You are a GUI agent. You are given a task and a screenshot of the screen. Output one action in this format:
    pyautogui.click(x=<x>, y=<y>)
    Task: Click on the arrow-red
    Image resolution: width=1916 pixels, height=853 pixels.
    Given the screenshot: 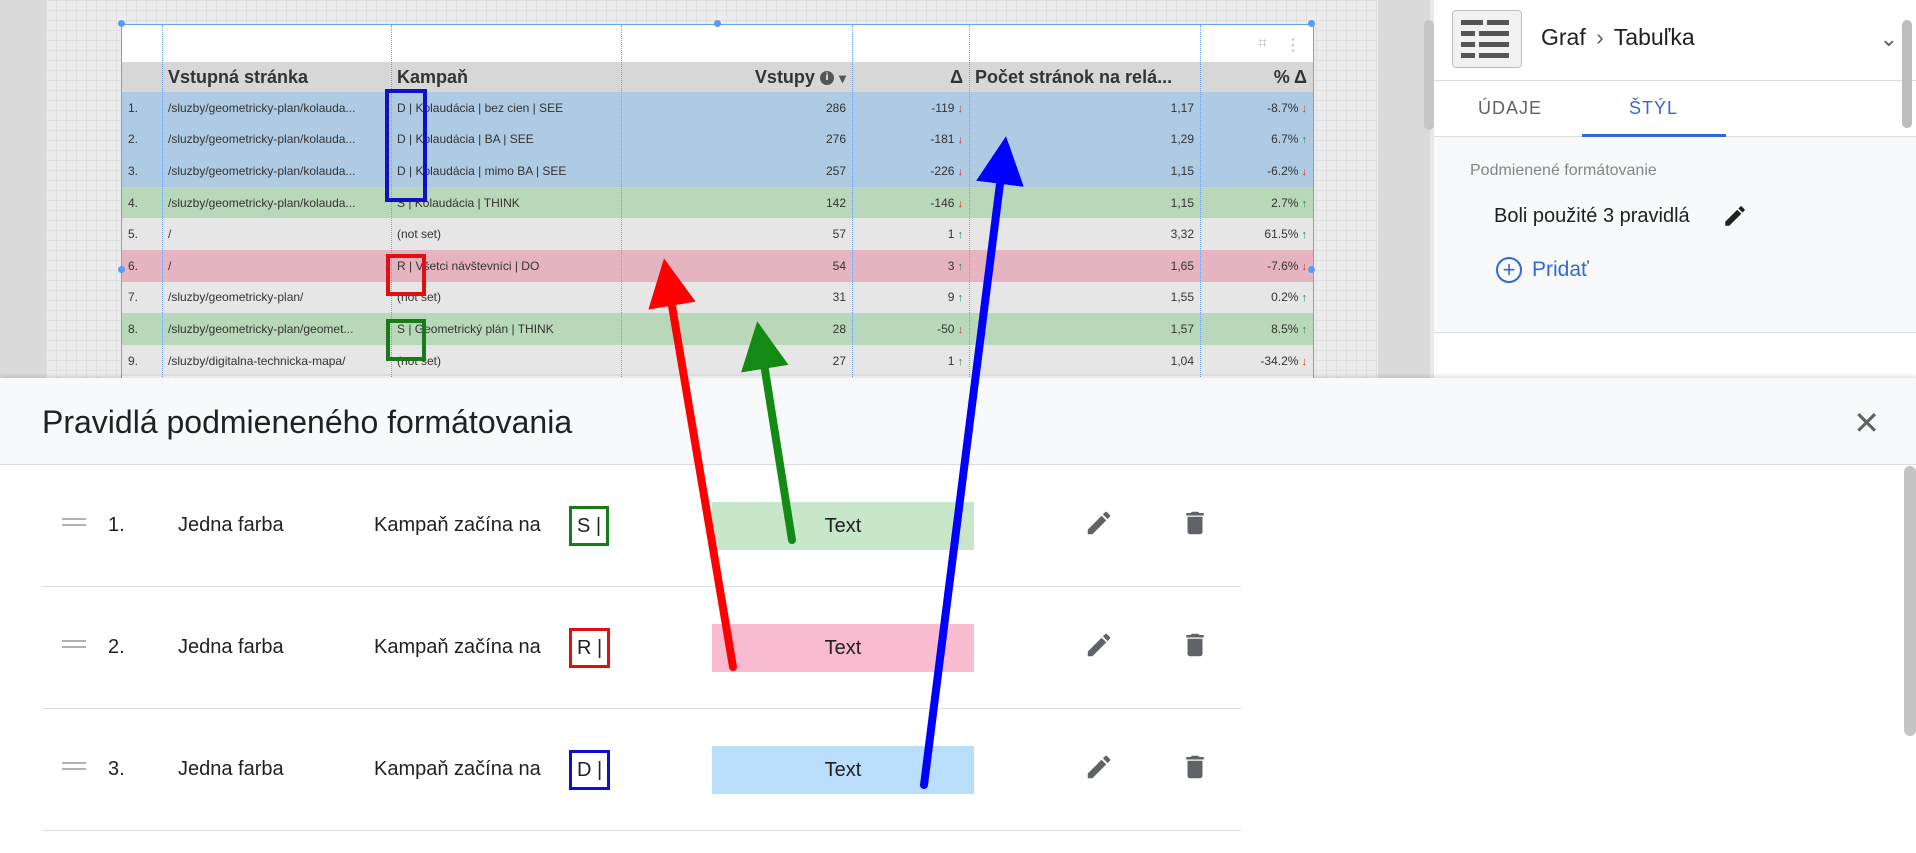 What is the action you would take?
    pyautogui.click(x=692, y=464)
    